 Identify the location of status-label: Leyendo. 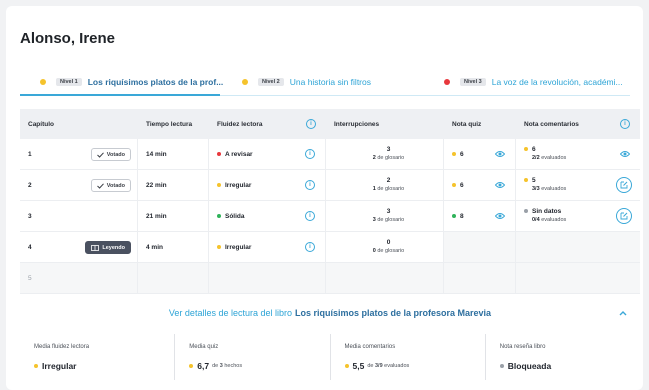
(113, 247).